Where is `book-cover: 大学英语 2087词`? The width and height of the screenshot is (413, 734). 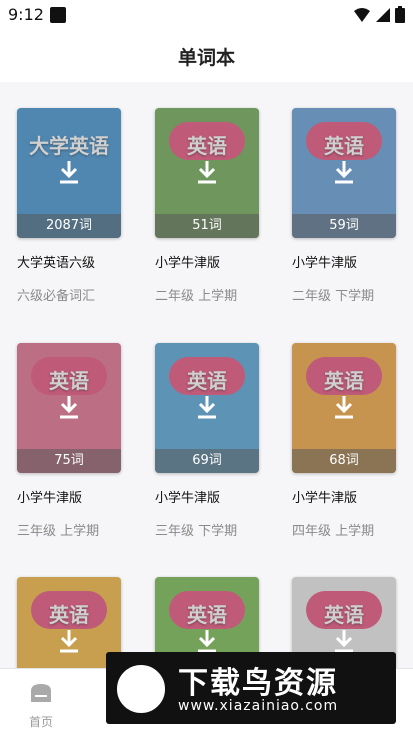
book-cover: 大学英语 2087词 is located at coordinates (69, 173).